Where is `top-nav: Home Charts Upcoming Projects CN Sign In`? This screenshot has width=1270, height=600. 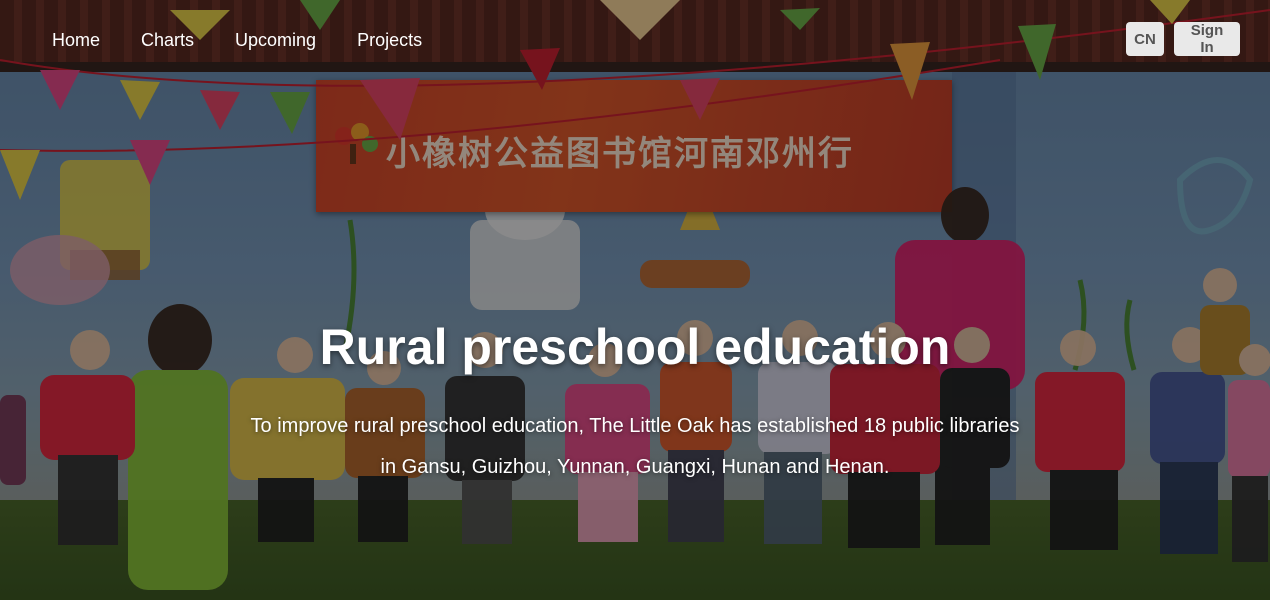 top-nav: Home Charts Upcoming Projects CN Sign In is located at coordinates (635, 40).